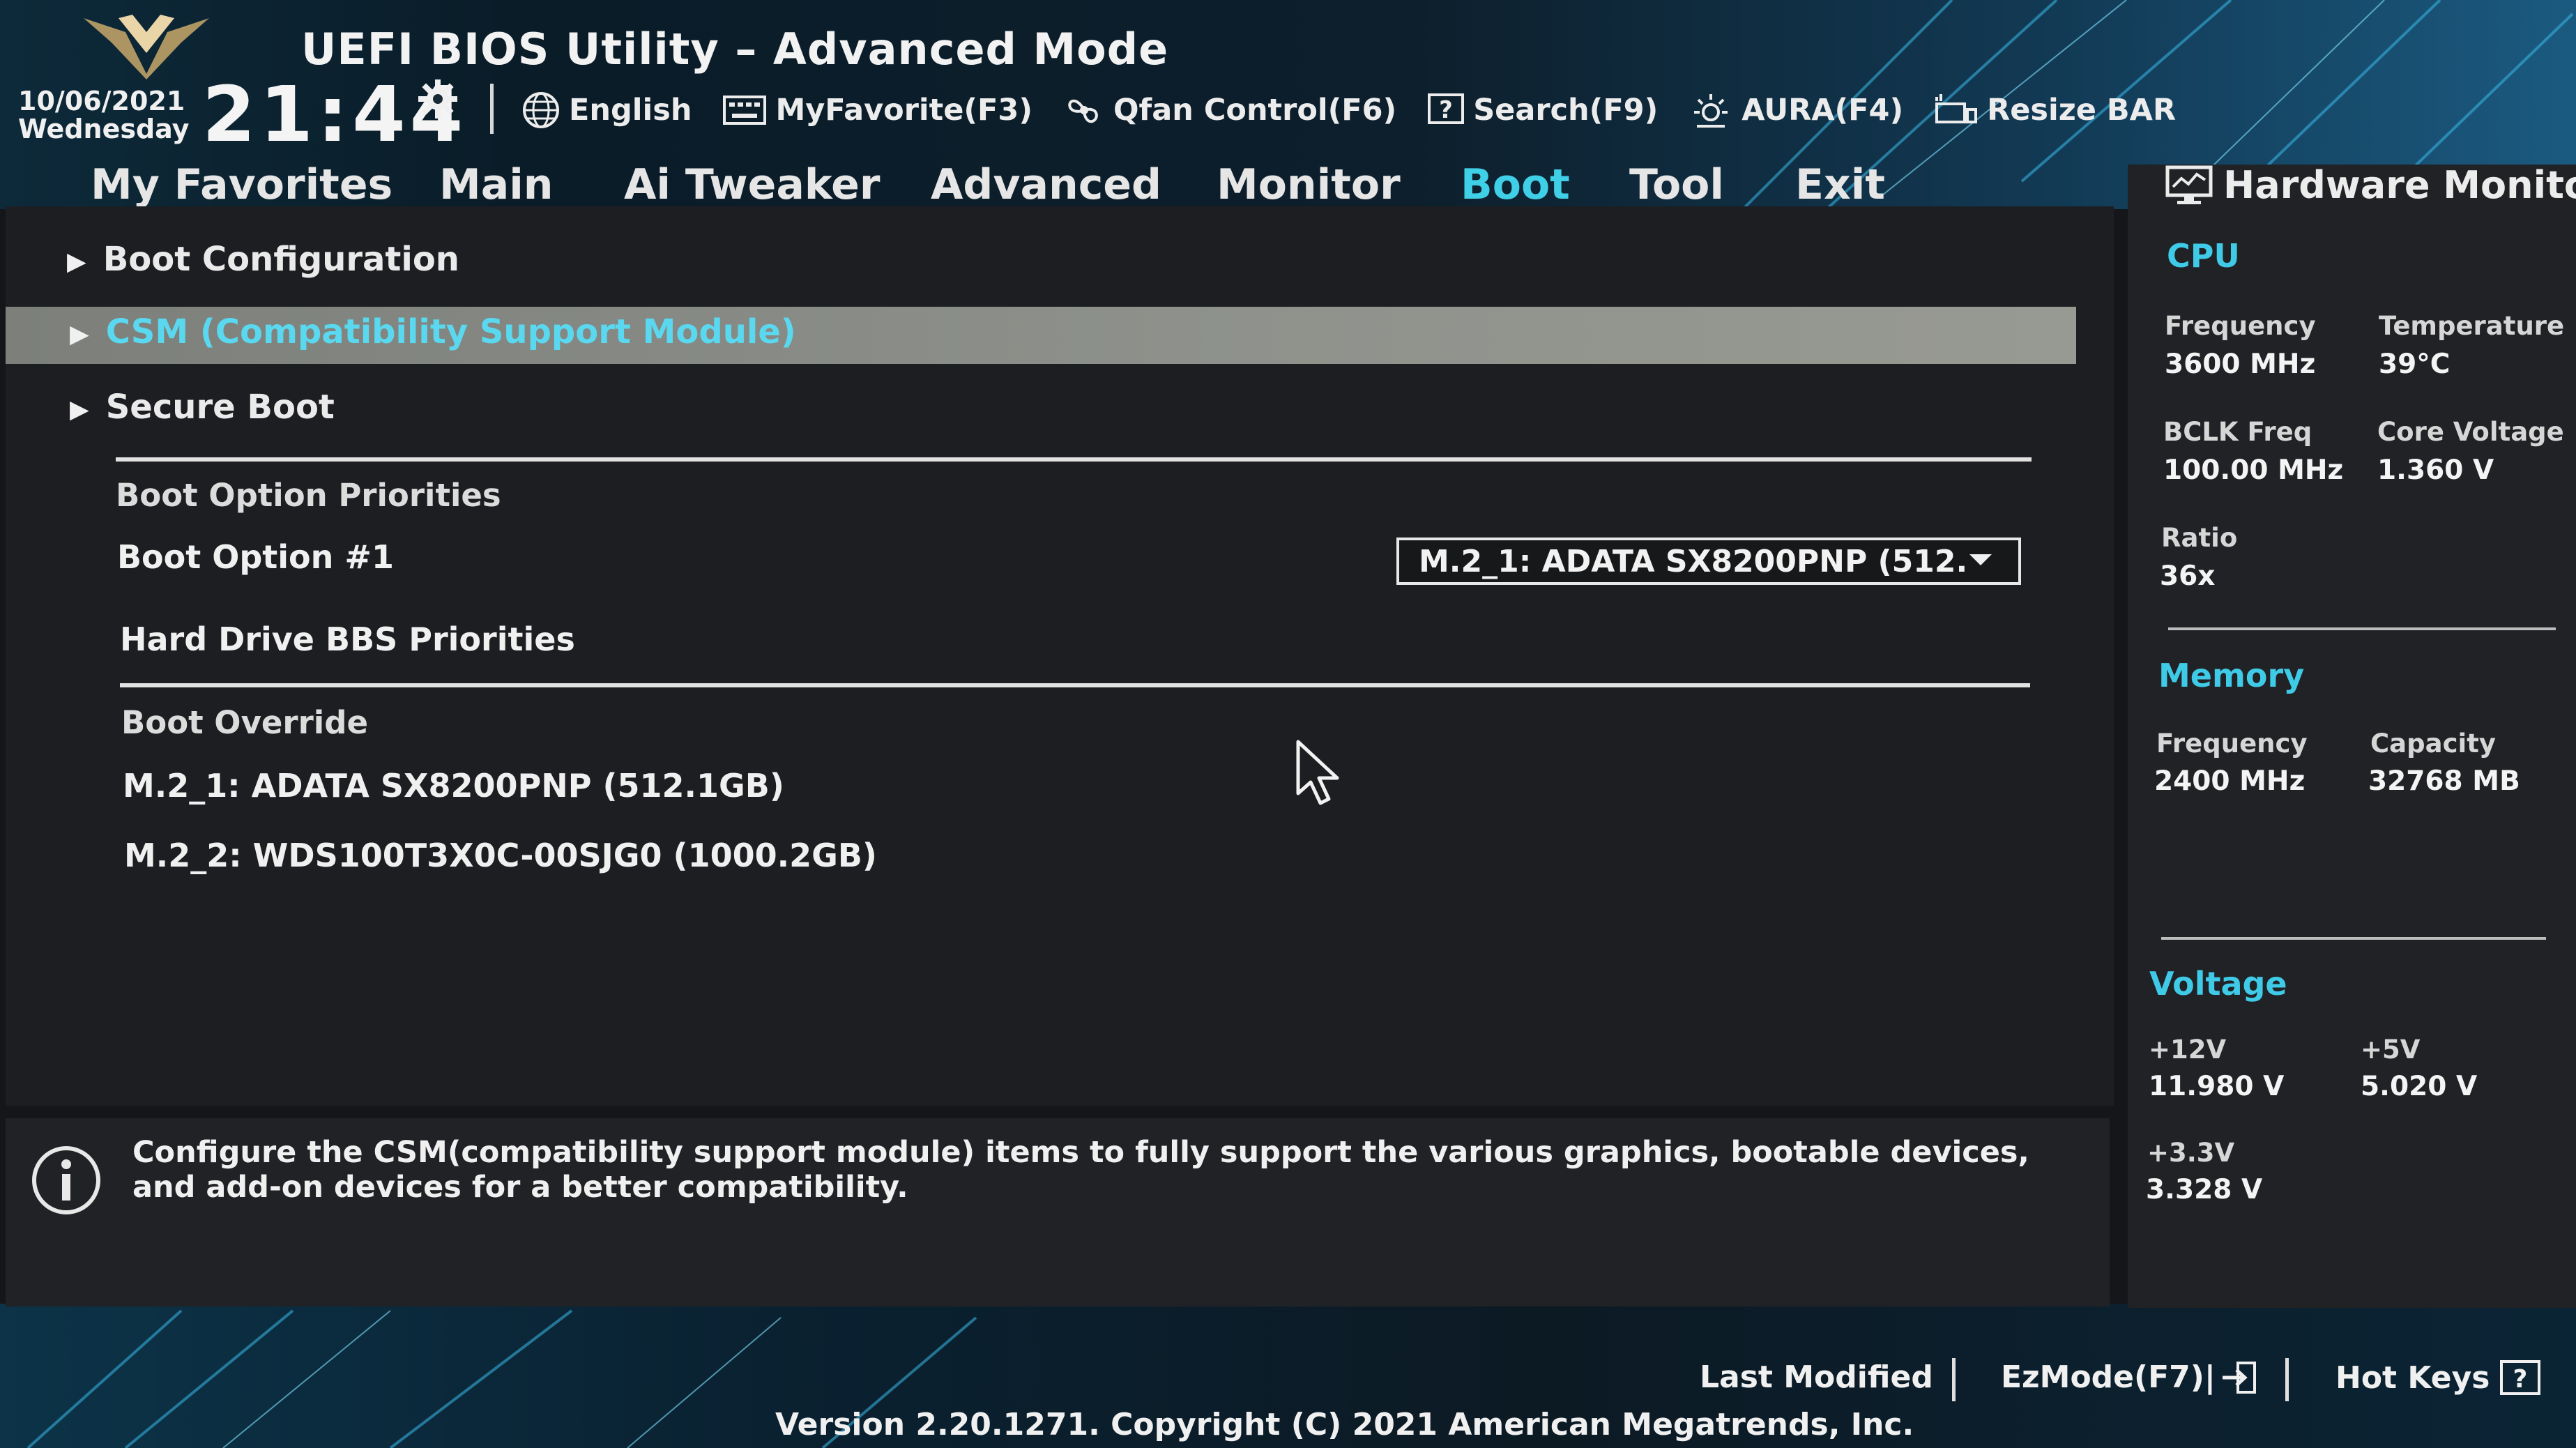 Image resolution: width=2576 pixels, height=1448 pixels. I want to click on memory-capacity-label: Capacity, so click(2433, 744).